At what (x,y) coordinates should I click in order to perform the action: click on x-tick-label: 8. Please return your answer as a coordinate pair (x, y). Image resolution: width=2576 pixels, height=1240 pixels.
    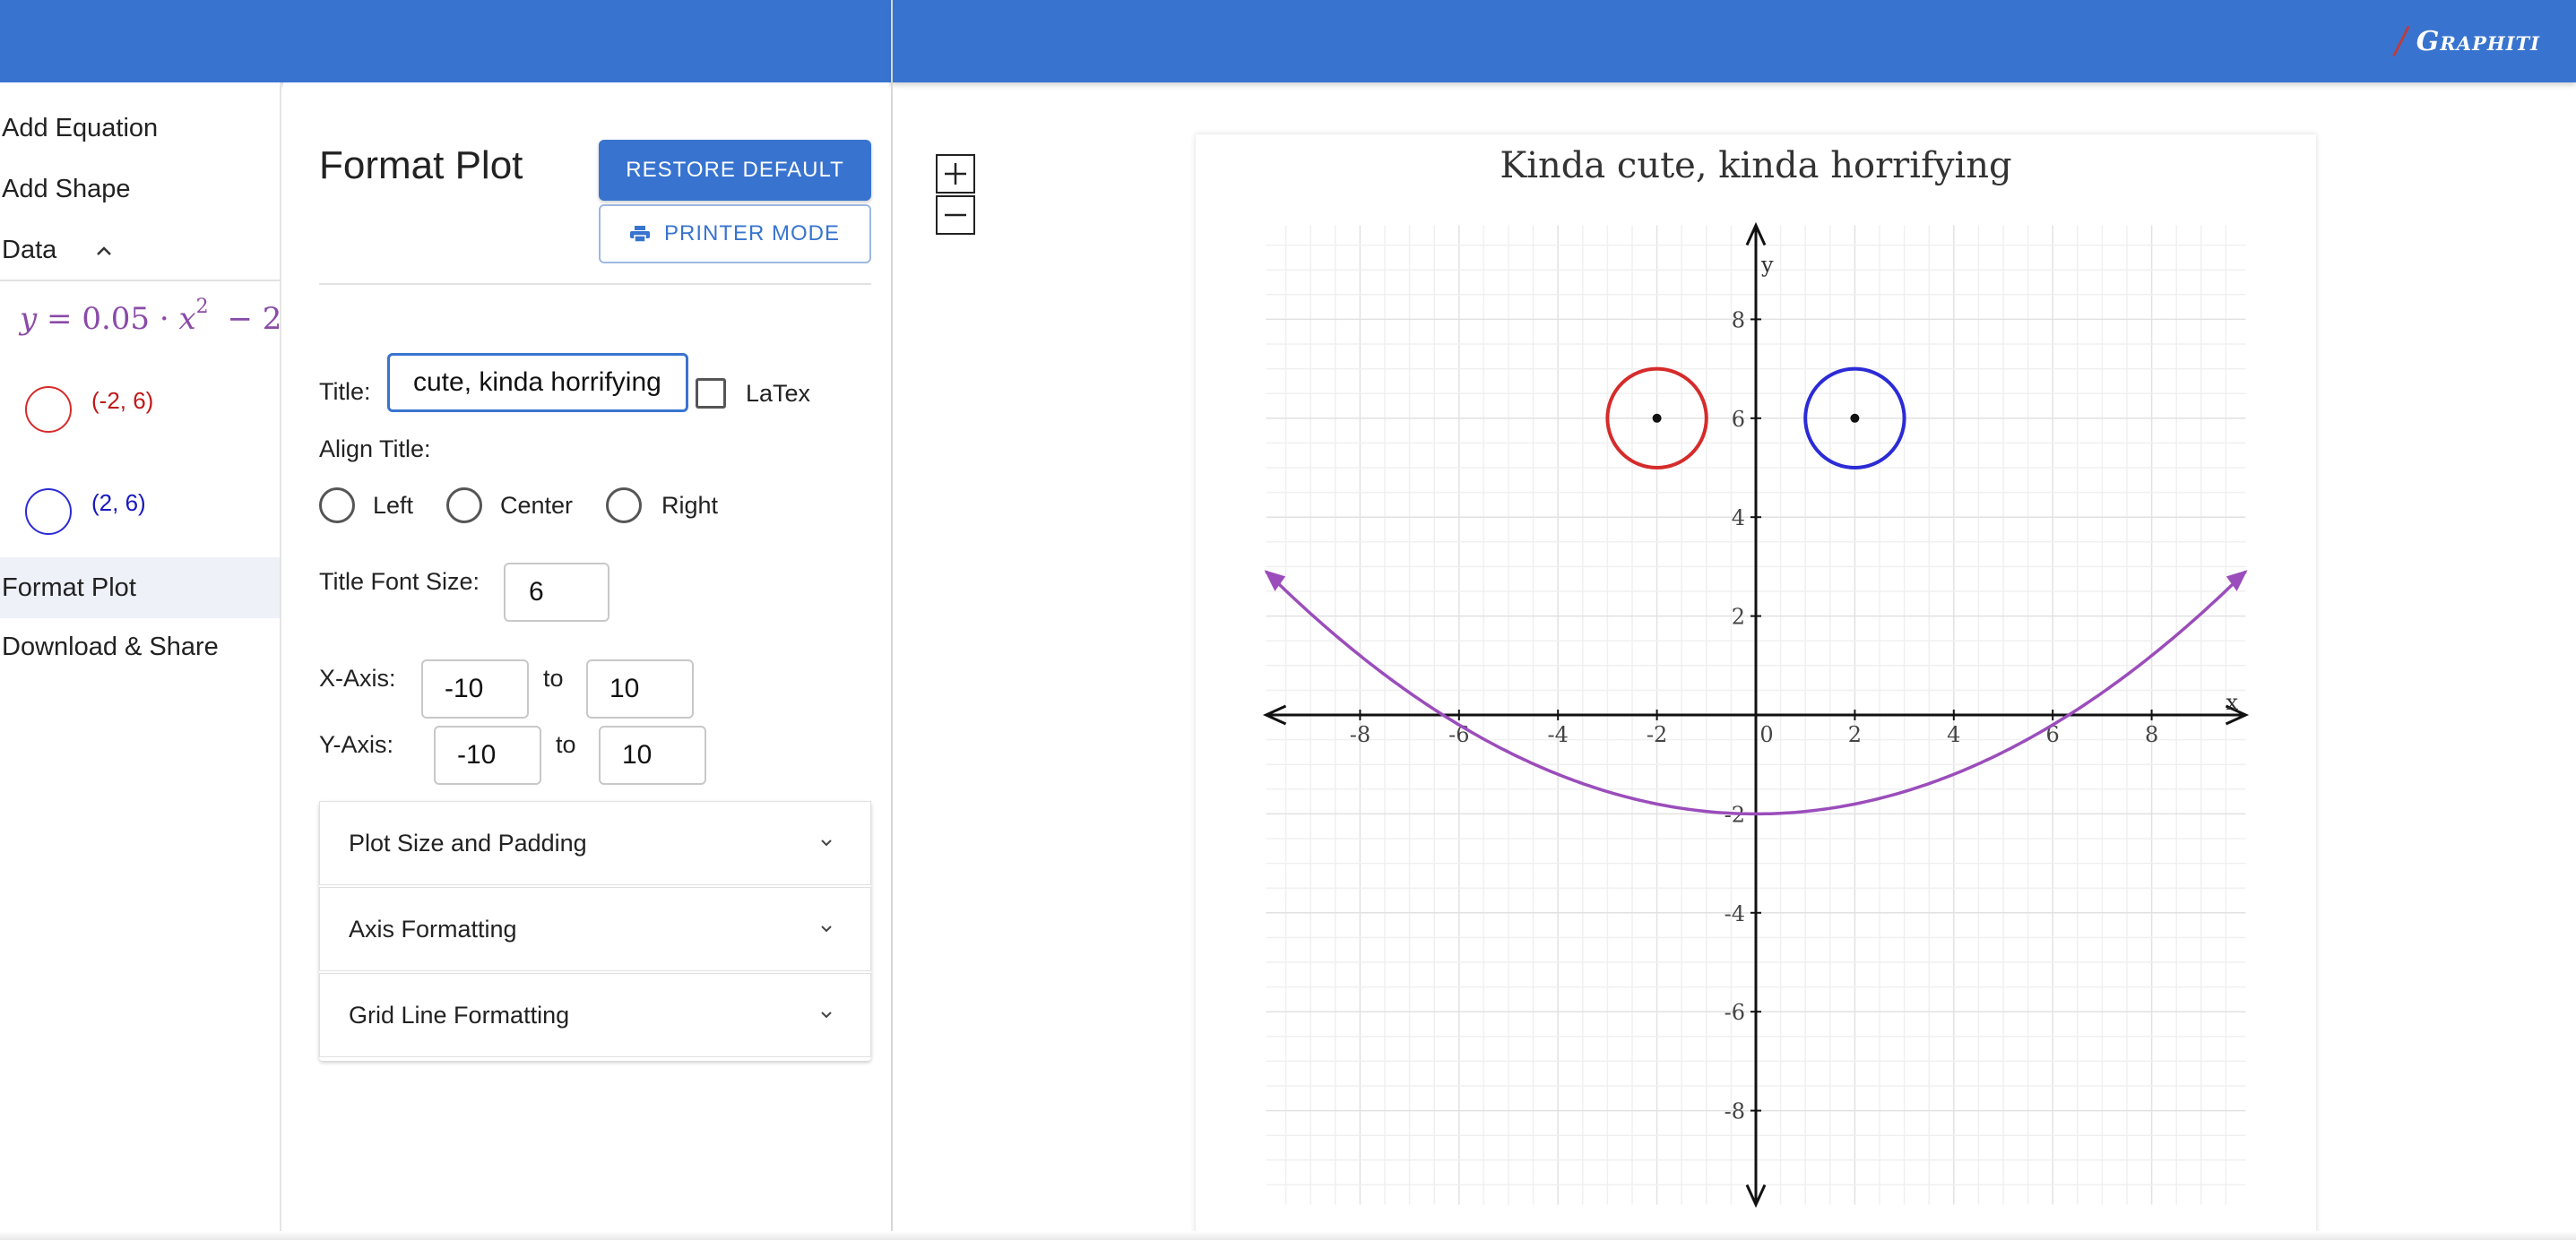
    Looking at the image, I should click on (2151, 735).